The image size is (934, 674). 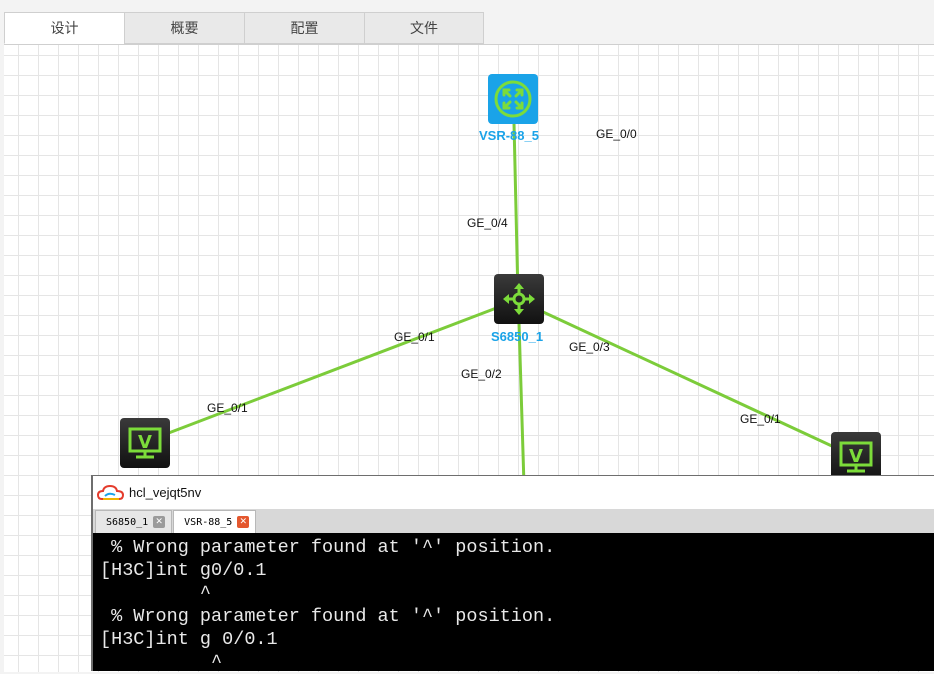 What do you see at coordinates (589, 347) in the screenshot?
I see `port-label-switch-ge03: GE_0/3` at bounding box center [589, 347].